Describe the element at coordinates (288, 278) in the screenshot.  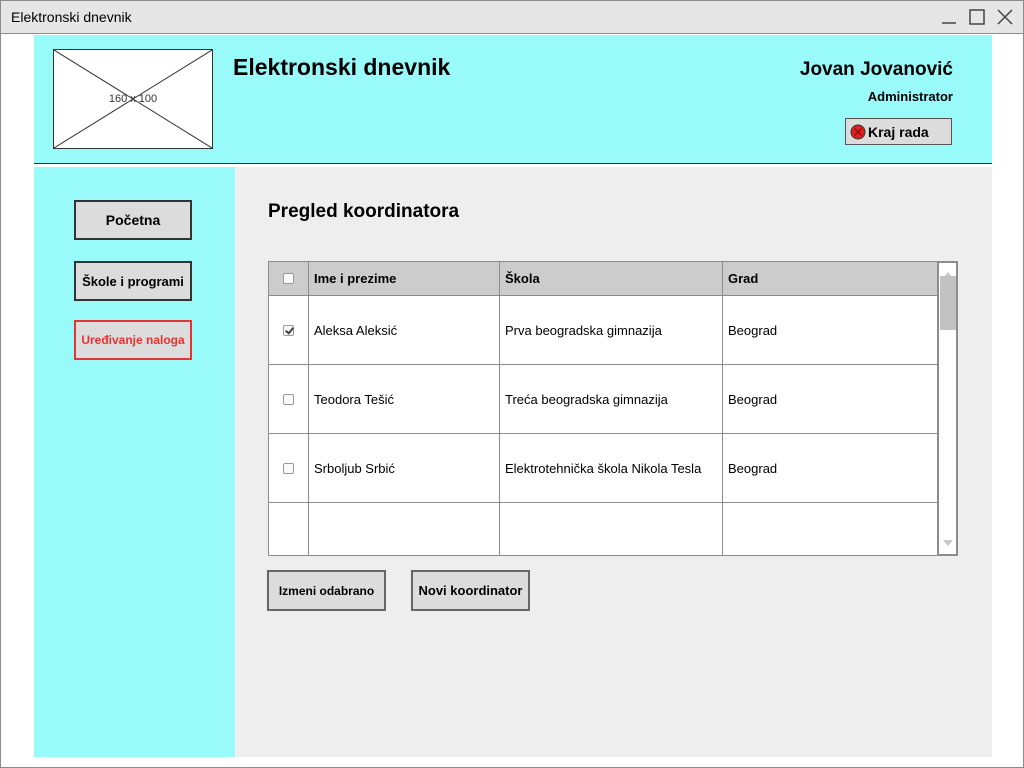
I see `select-all-checkbox` at that location.